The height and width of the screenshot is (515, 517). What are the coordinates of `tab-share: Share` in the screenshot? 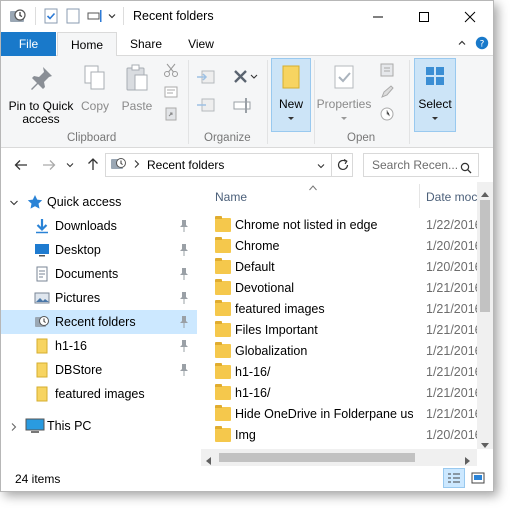 It's located at (146, 44).